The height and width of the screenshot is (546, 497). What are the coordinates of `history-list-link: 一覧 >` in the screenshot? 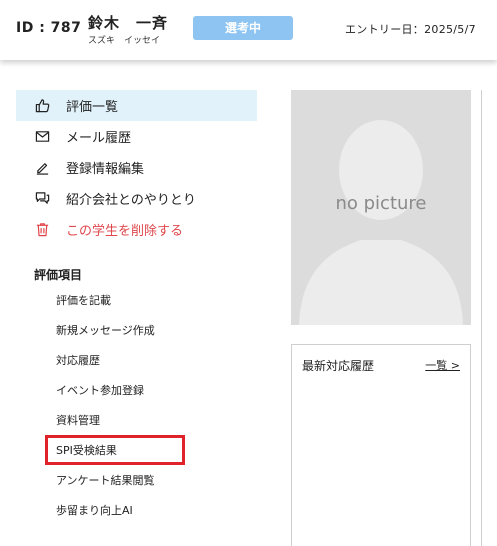 It's located at (442, 365).